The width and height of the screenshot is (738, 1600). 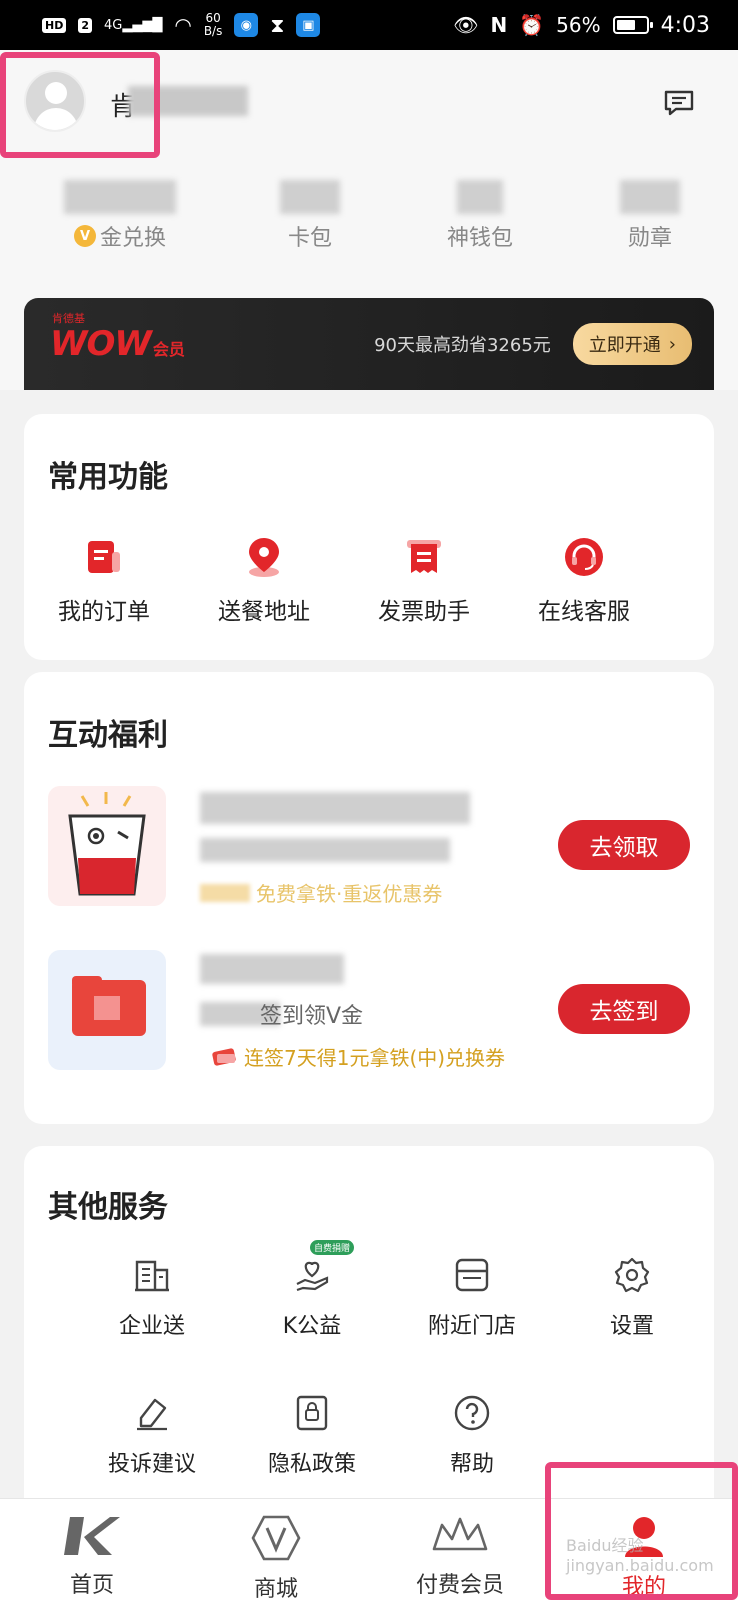 What do you see at coordinates (152, 1435) in the screenshot?
I see `feedback-item: 投诉建议` at bounding box center [152, 1435].